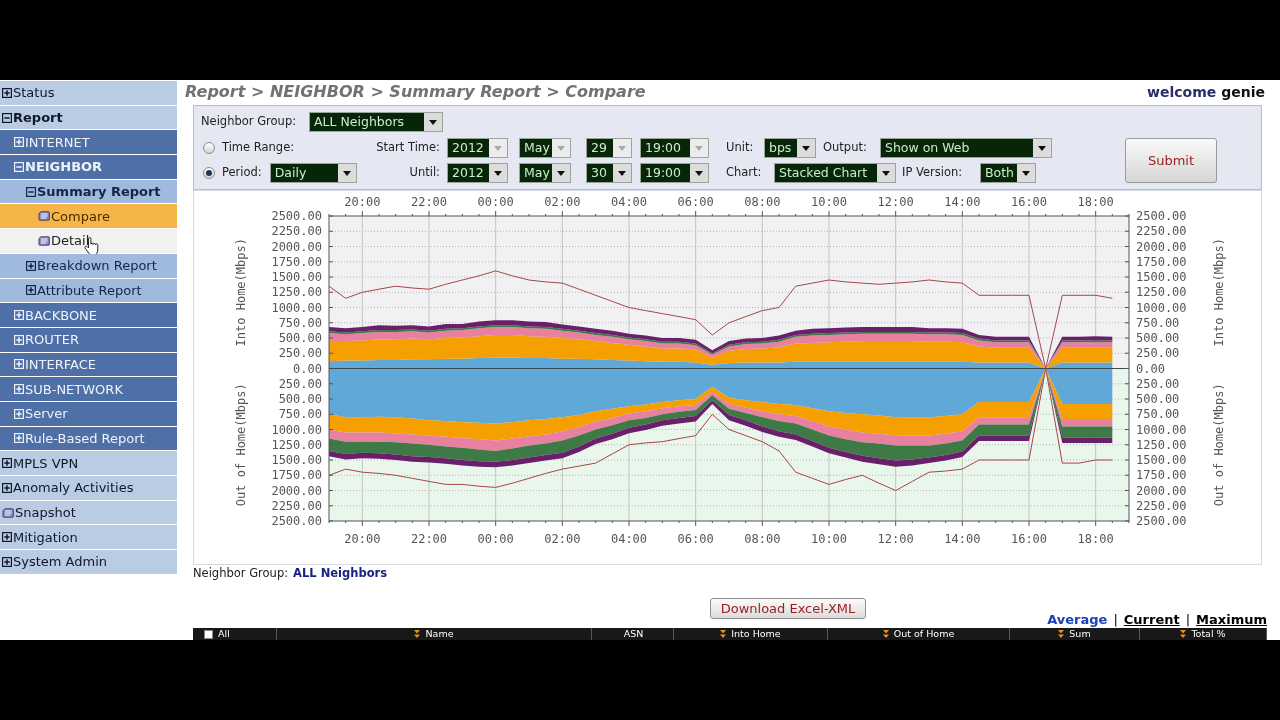  I want to click on field-label: Time Range:, so click(258, 148).